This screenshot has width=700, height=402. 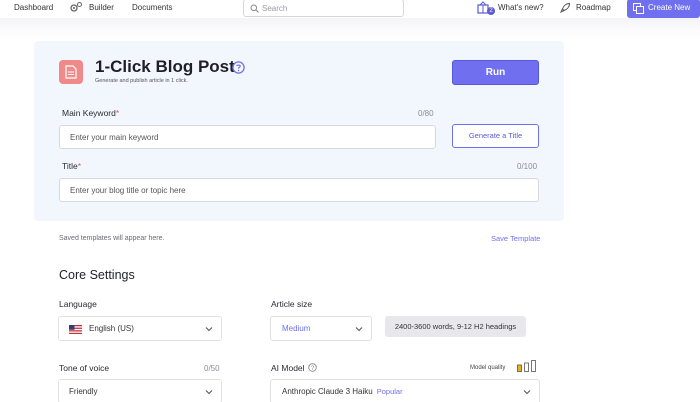 I want to click on article-size-select: Medium, so click(x=321, y=328).